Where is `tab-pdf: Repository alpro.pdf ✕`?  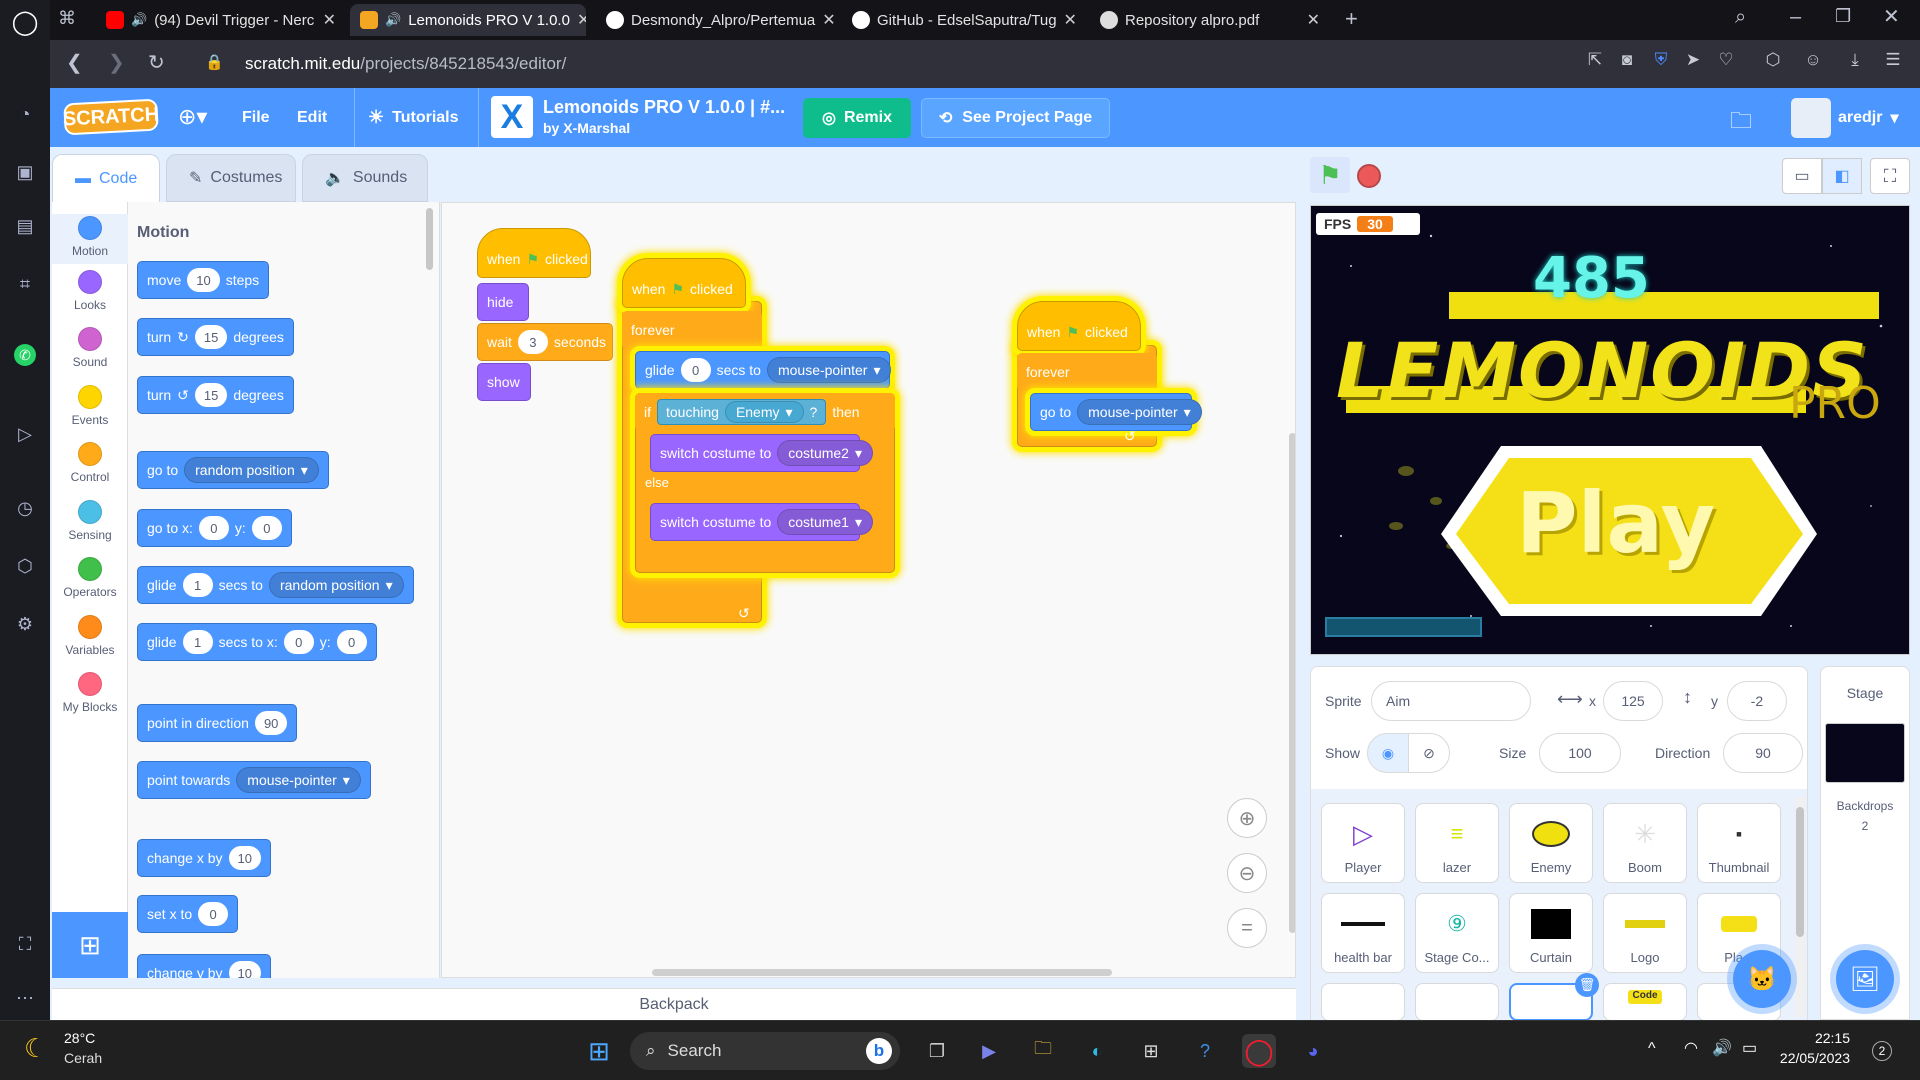 tab-pdf: Repository alpro.pdf ✕ is located at coordinates (1210, 20).